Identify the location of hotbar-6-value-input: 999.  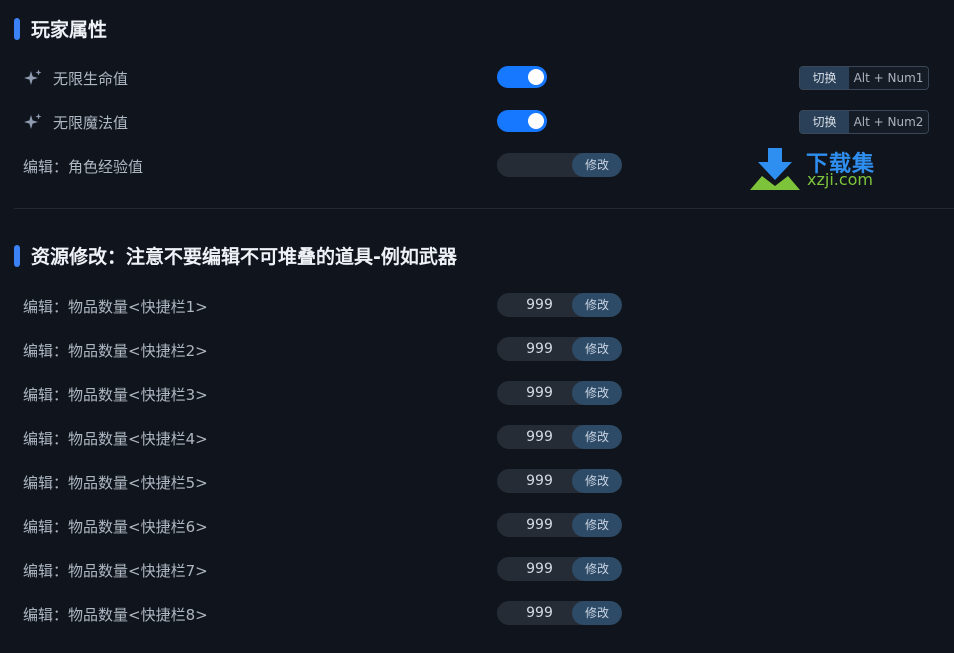
(534, 525).